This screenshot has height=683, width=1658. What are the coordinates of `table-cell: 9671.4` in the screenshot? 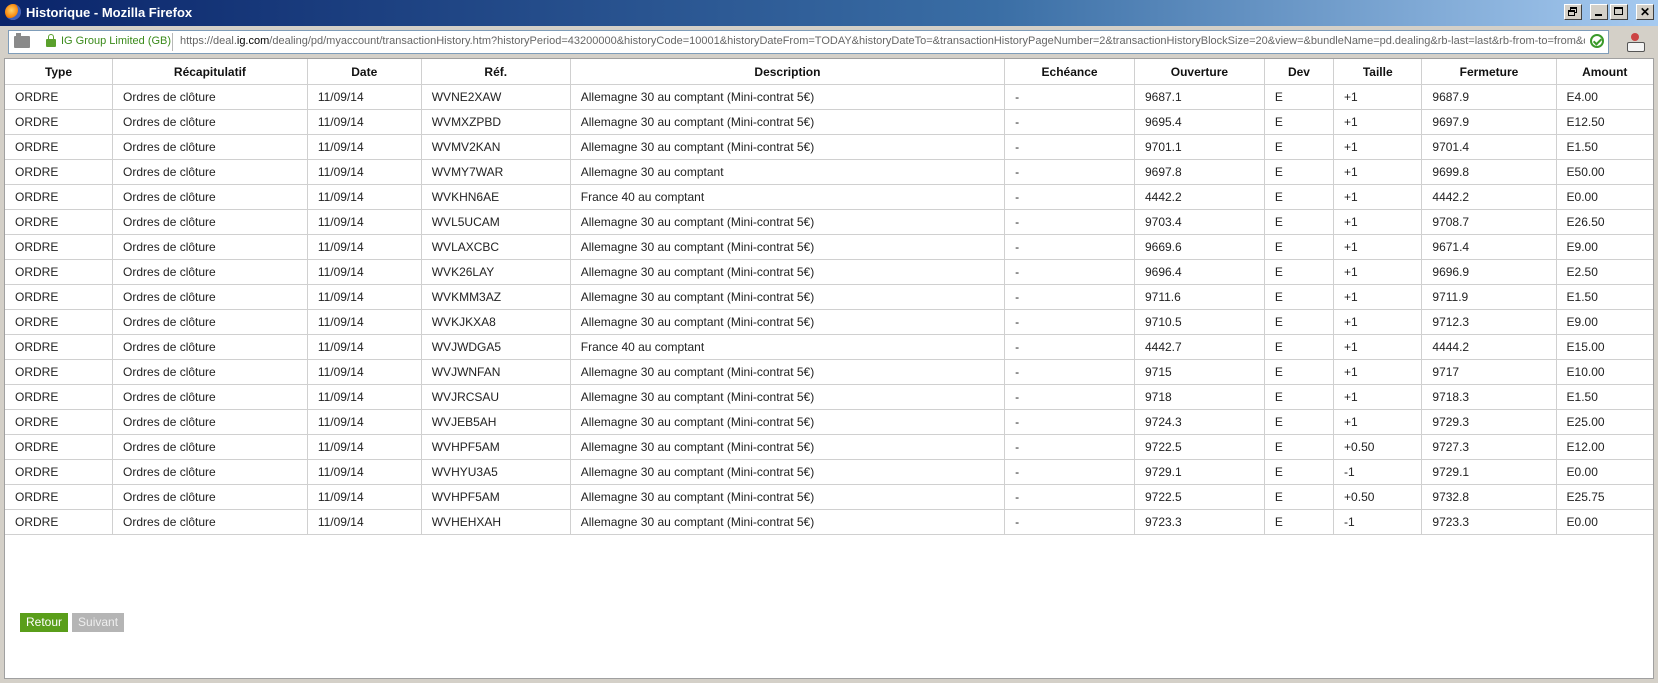 It's located at (1489, 247).